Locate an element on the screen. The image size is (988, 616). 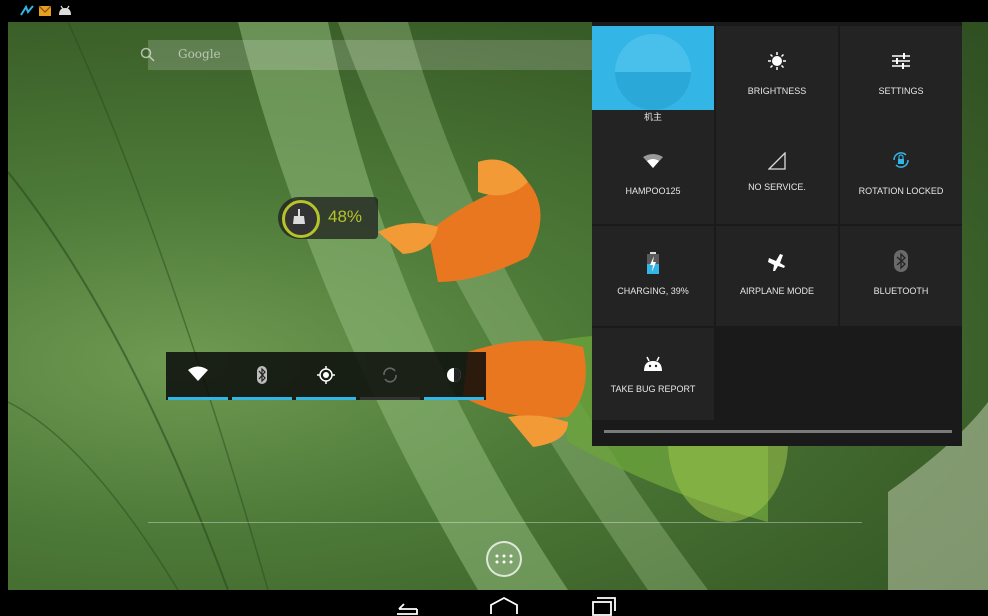
settings-sliders-icon is located at coordinates (901, 61).